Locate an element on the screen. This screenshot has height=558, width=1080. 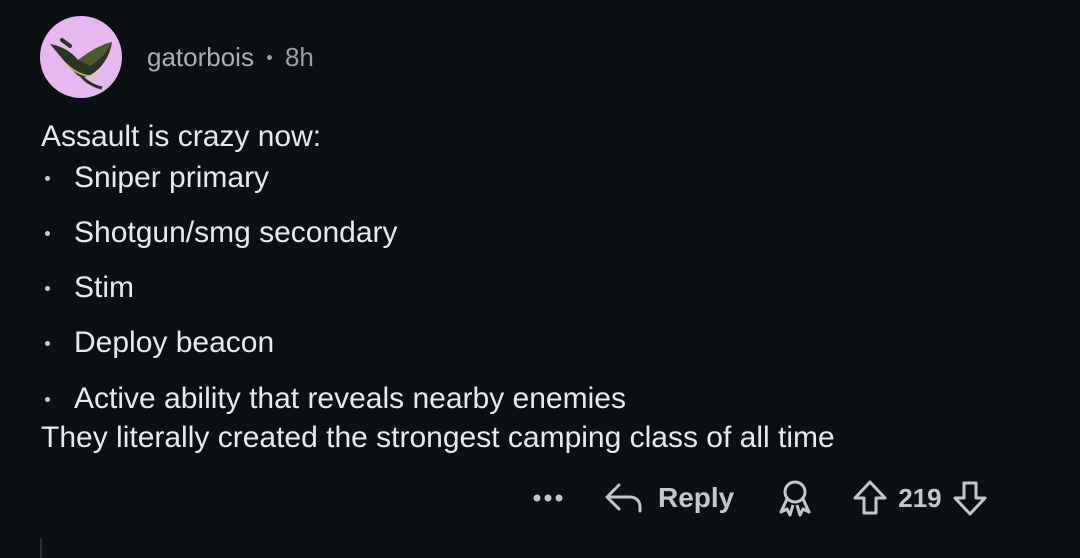
award-button is located at coordinates (795, 498).